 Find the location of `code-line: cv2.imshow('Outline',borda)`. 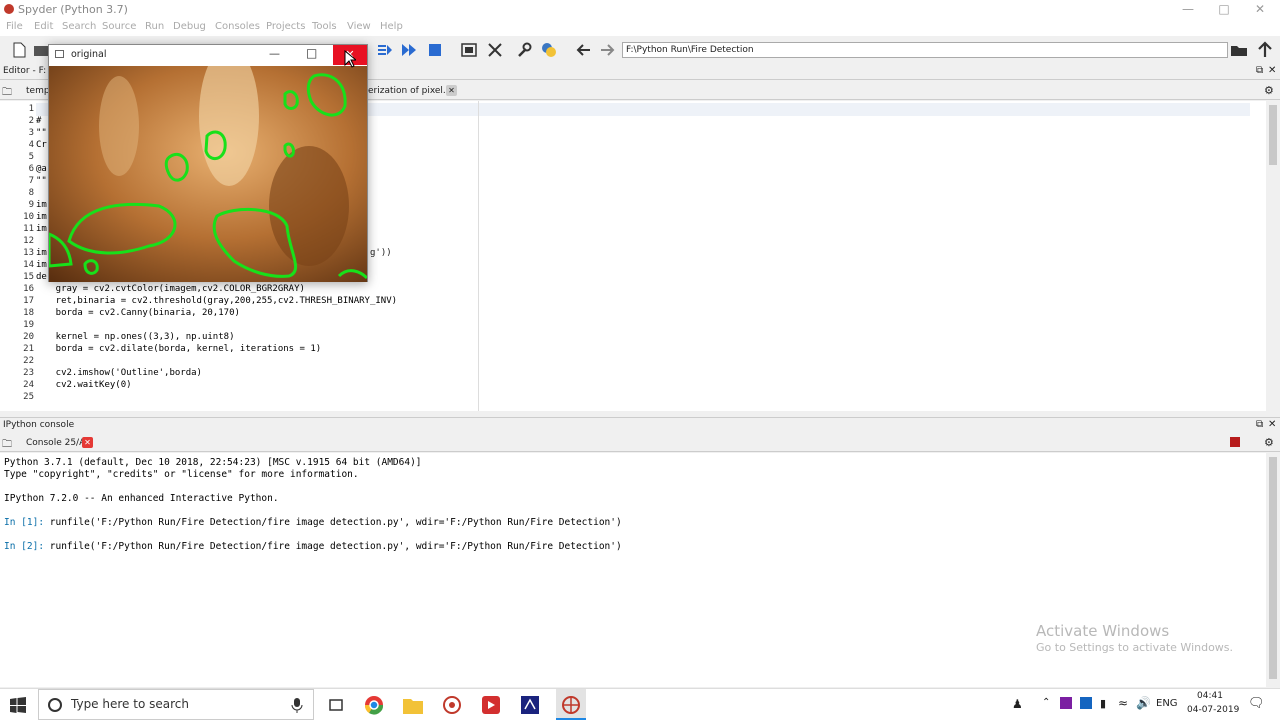

code-line: cv2.imshow('Outline',borda) is located at coordinates (118, 373).